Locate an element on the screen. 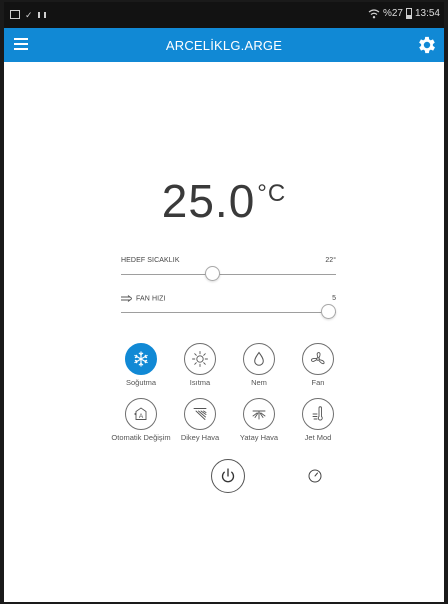 The image size is (448, 604). fan-speed-label: FAN HIZI is located at coordinates (151, 299).